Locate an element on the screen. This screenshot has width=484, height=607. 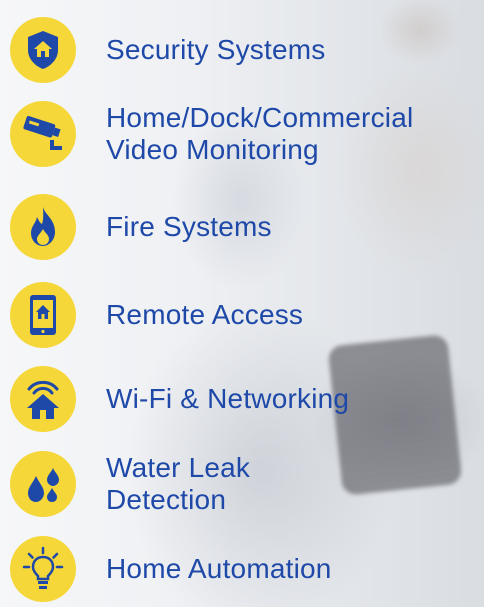
service-label-line: Fire Systems is located at coordinates (189, 226).